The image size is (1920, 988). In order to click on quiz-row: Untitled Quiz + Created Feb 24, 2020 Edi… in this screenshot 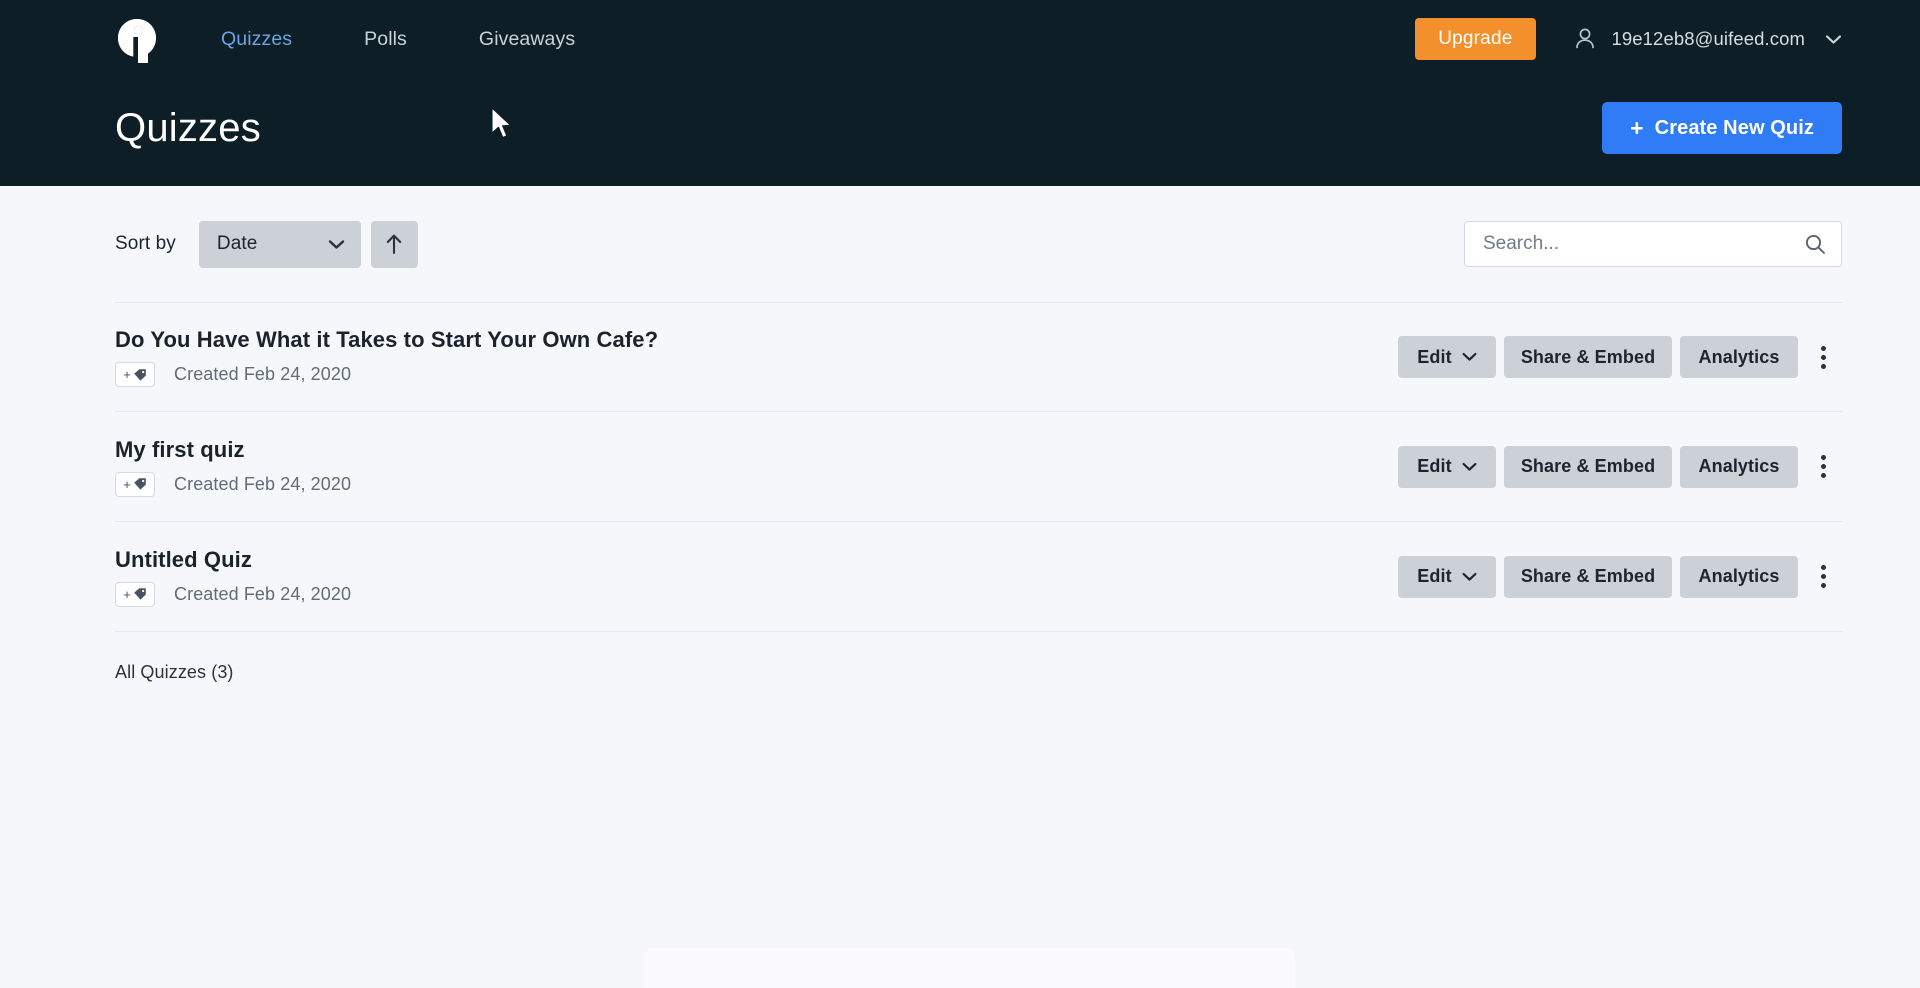, I will do `click(978, 577)`.